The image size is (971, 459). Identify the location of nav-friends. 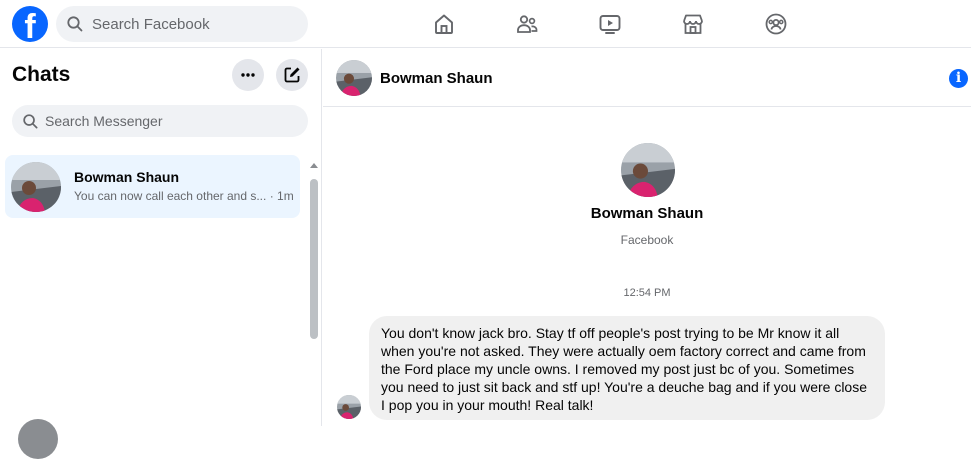
(526, 24).